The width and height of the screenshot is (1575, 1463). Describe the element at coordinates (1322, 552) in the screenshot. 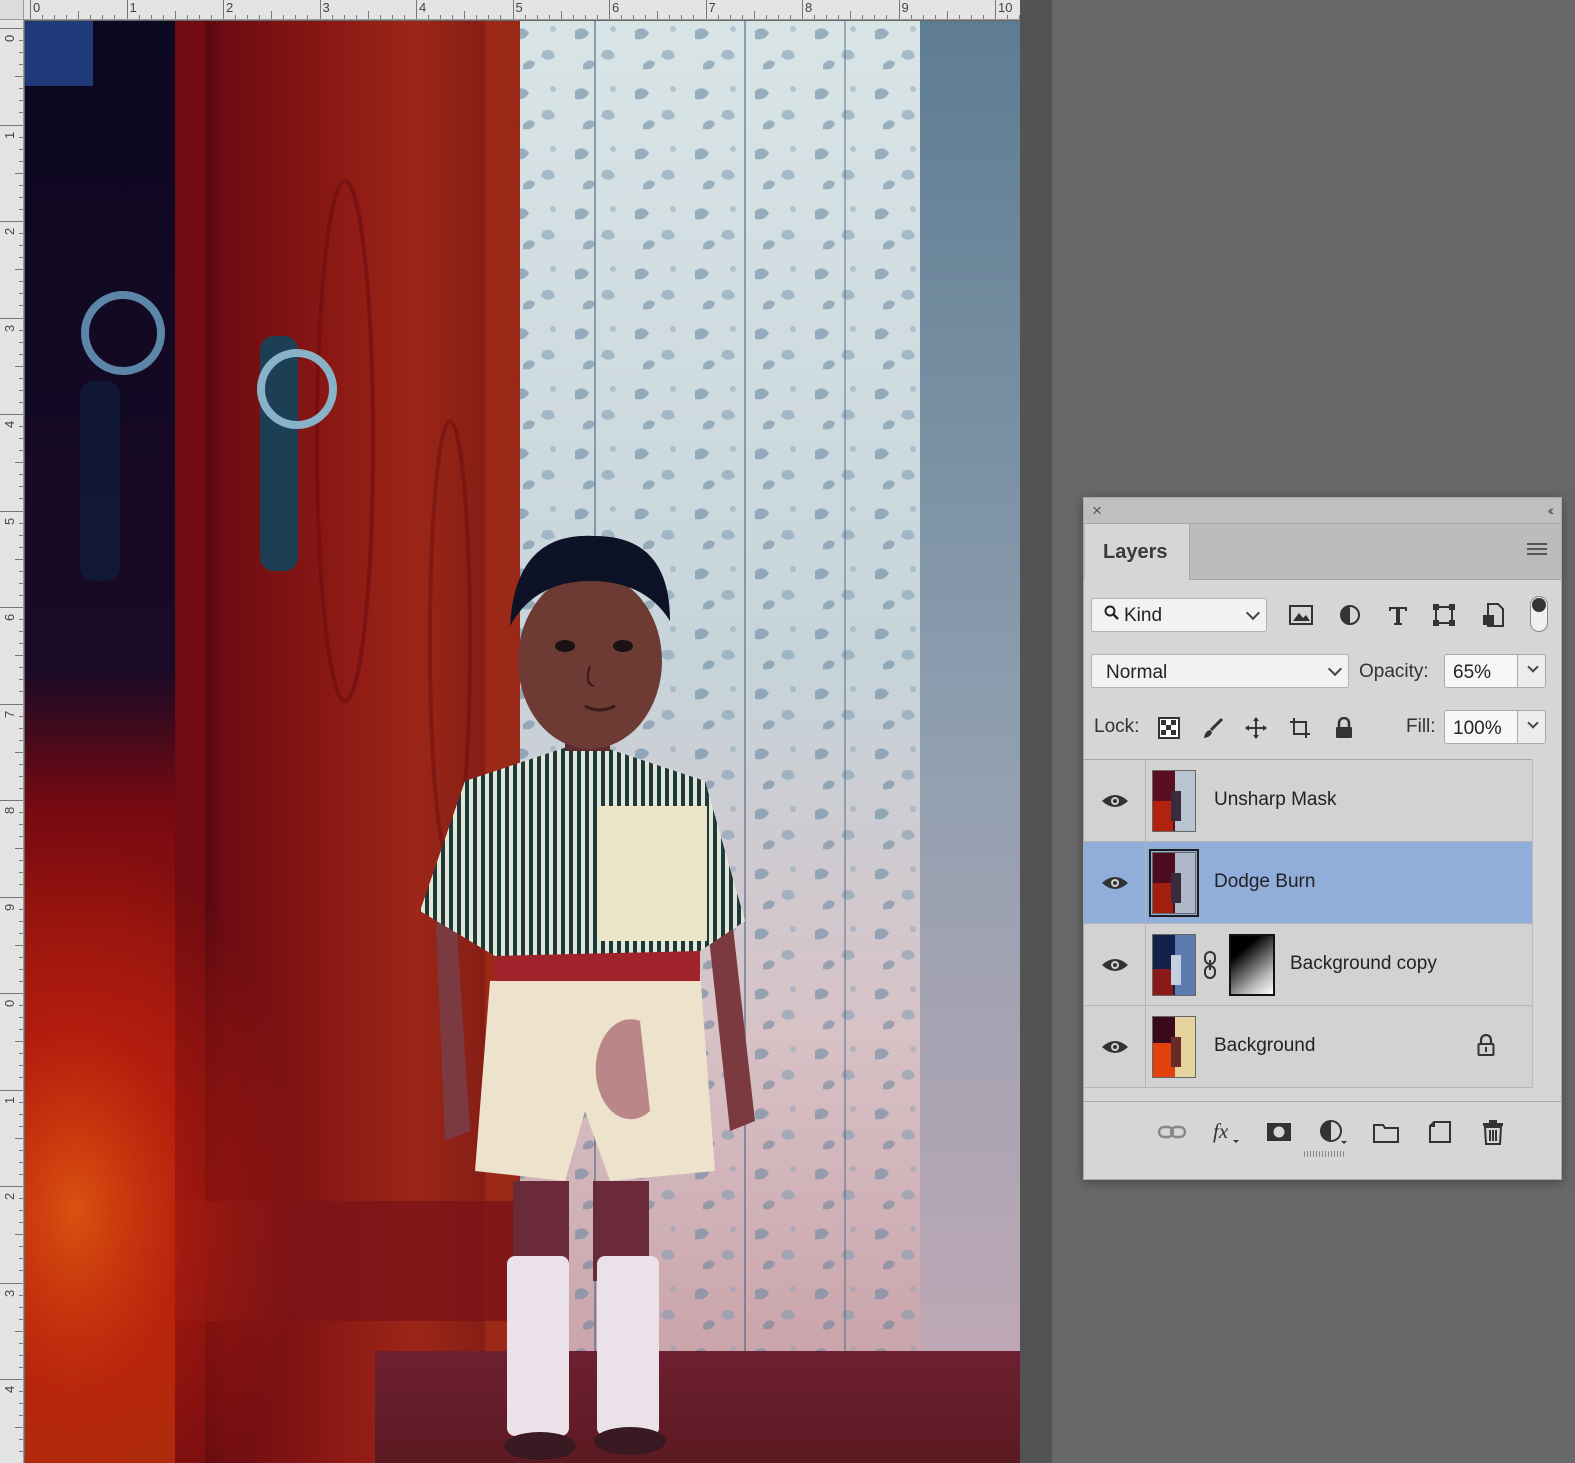

I see `panel-tab-strip: Layers` at that location.